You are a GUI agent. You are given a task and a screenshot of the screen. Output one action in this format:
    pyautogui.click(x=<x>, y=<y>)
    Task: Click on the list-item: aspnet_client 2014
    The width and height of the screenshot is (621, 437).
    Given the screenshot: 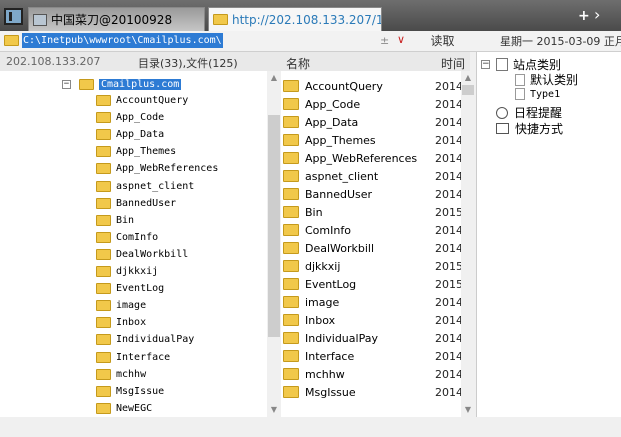 What is the action you would take?
    pyautogui.click(x=373, y=176)
    